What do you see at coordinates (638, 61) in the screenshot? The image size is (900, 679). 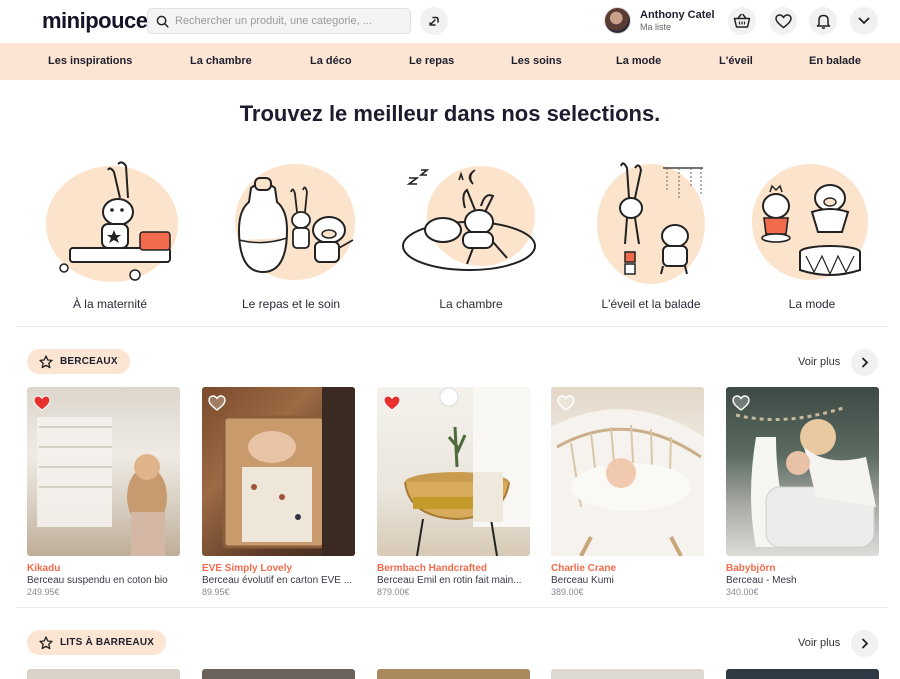 I see `nav-item-mode: La mode` at bounding box center [638, 61].